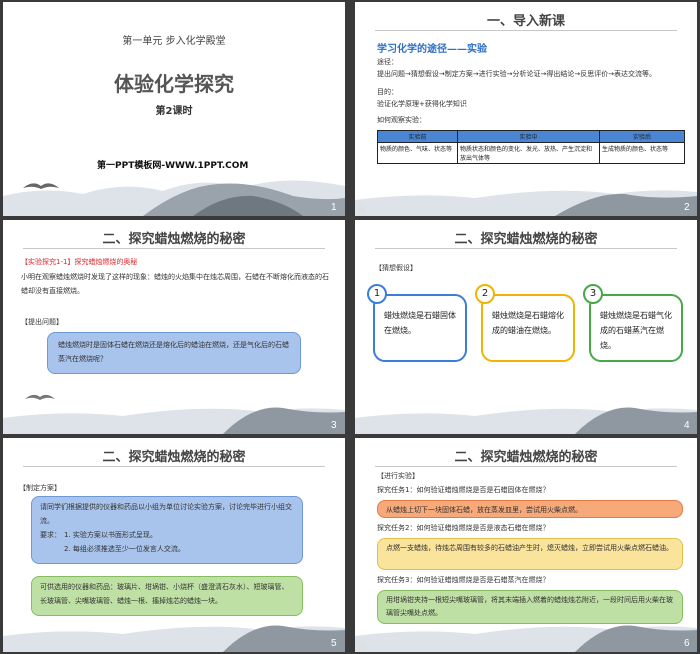  What do you see at coordinates (362, 648) in the screenshot?
I see `slide-tag-6: 询` at bounding box center [362, 648].